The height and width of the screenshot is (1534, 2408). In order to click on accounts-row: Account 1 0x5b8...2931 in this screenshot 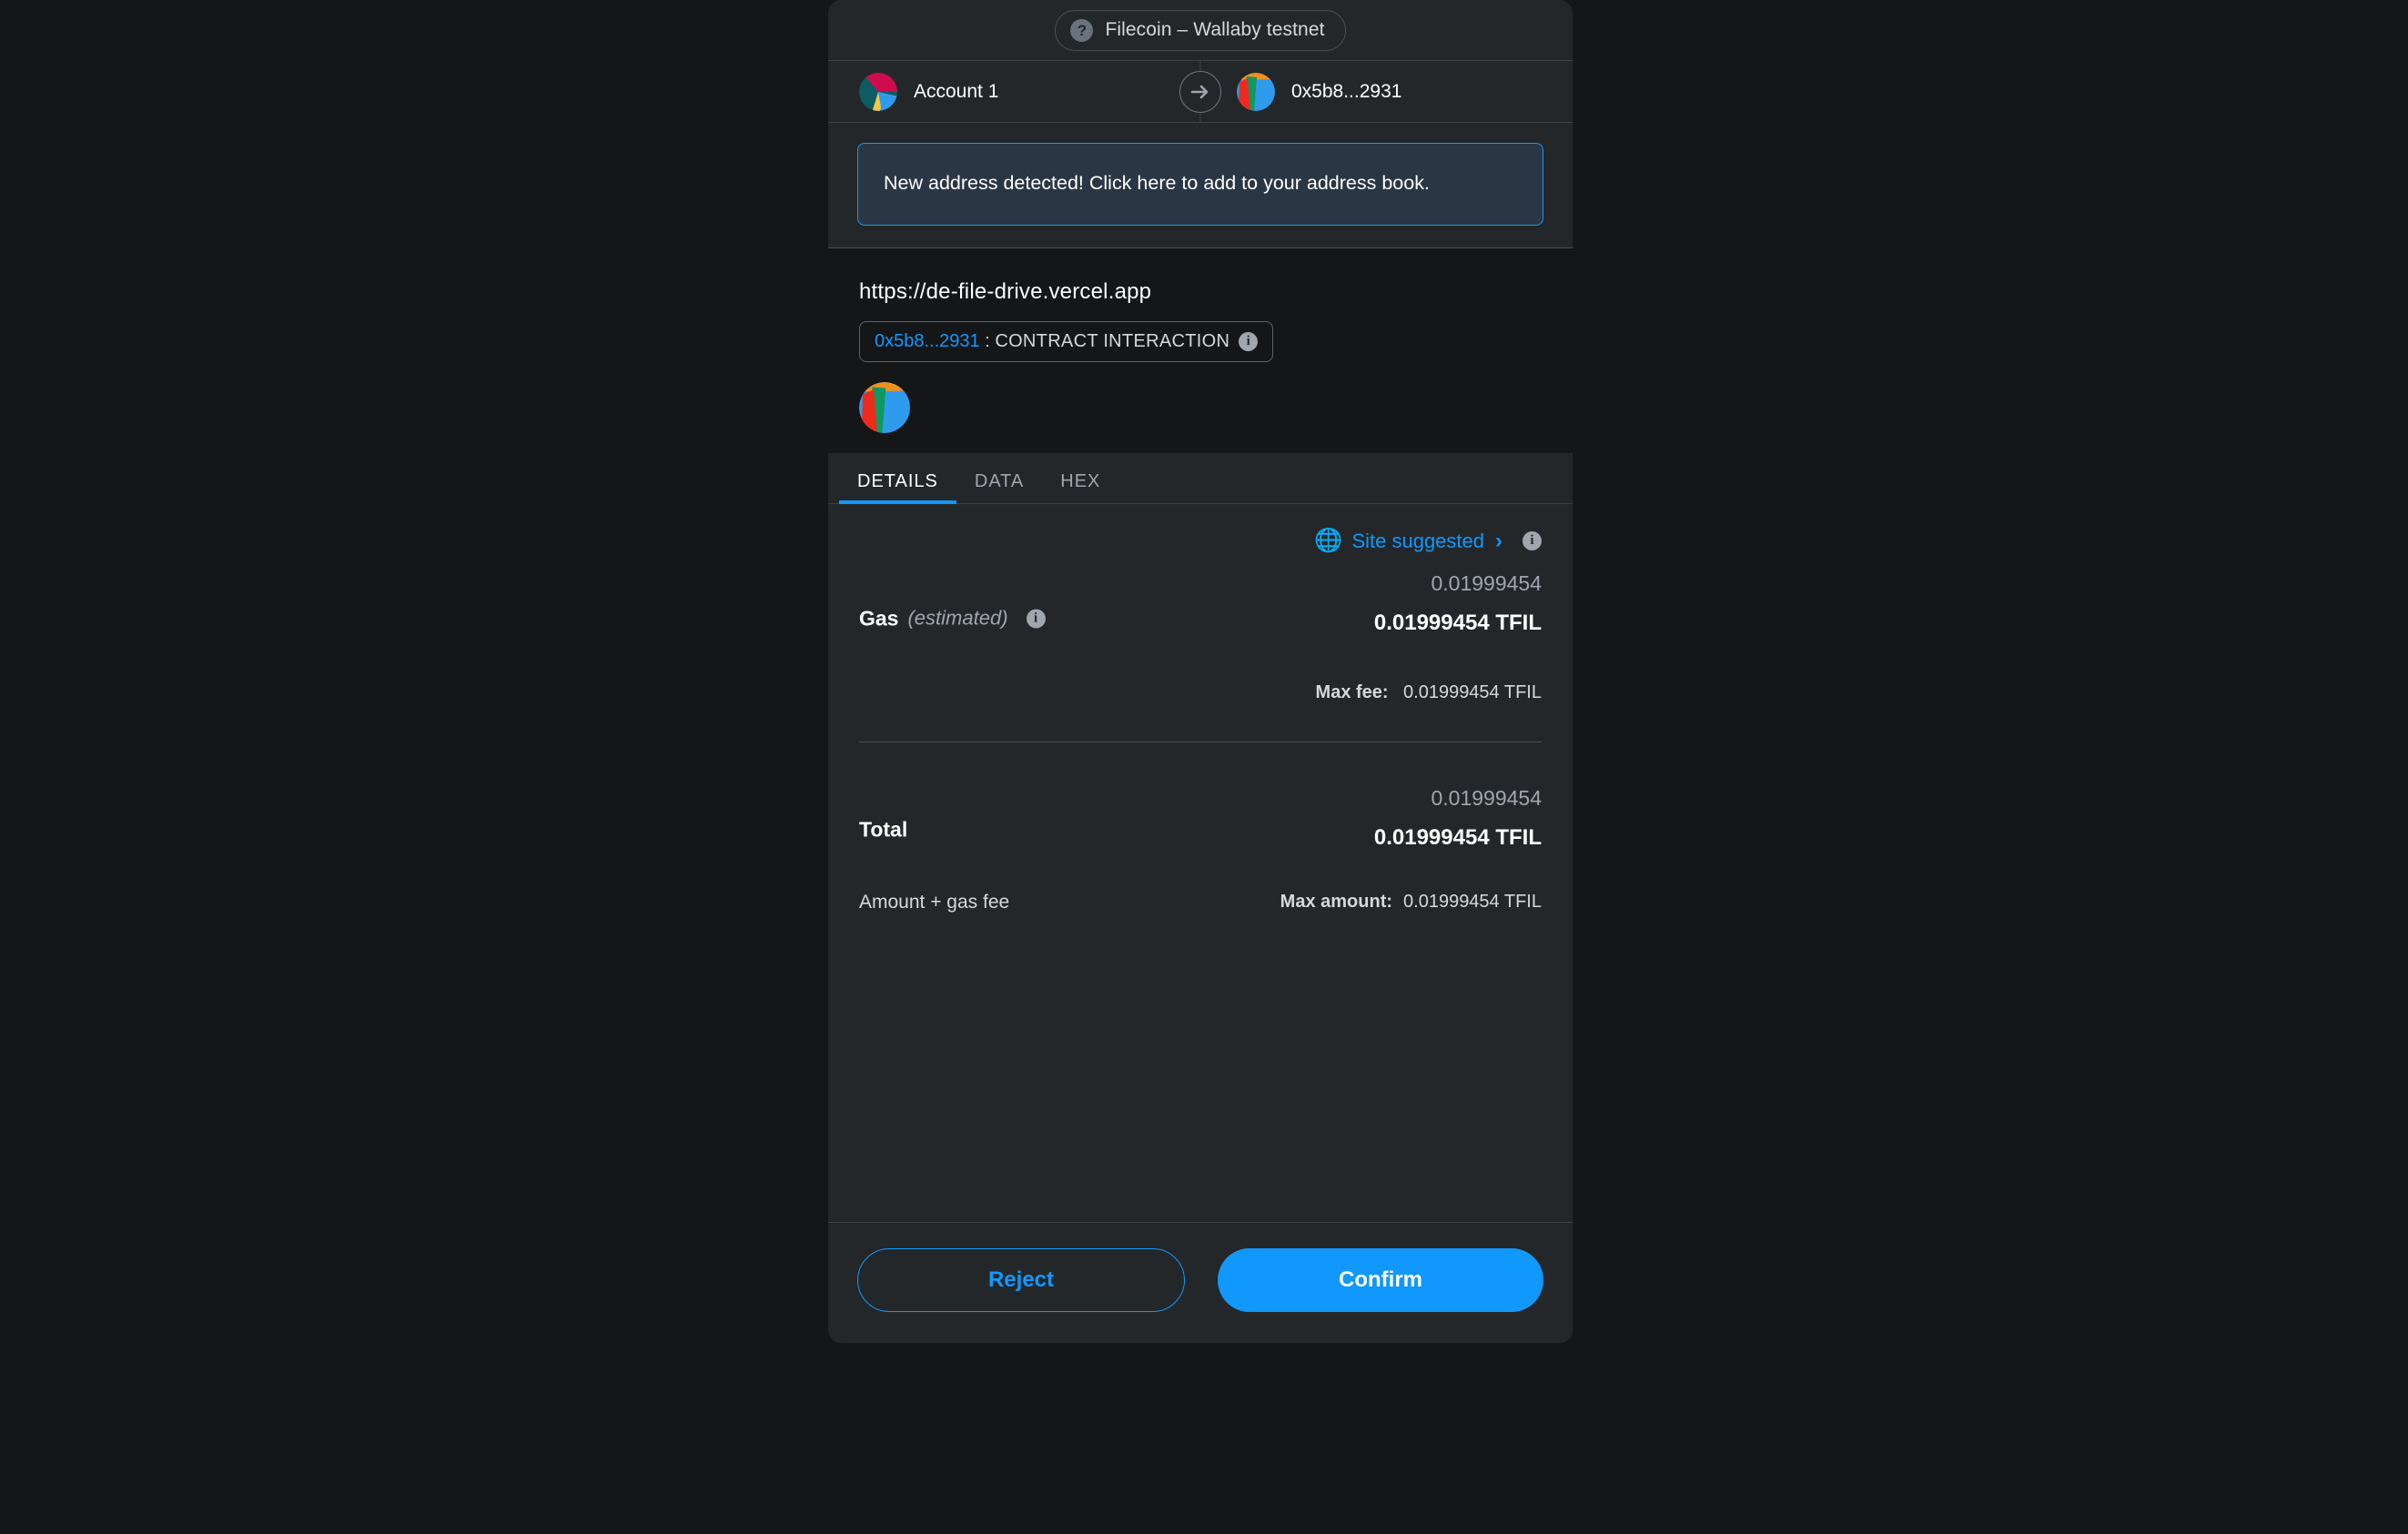, I will do `click(1200, 91)`.